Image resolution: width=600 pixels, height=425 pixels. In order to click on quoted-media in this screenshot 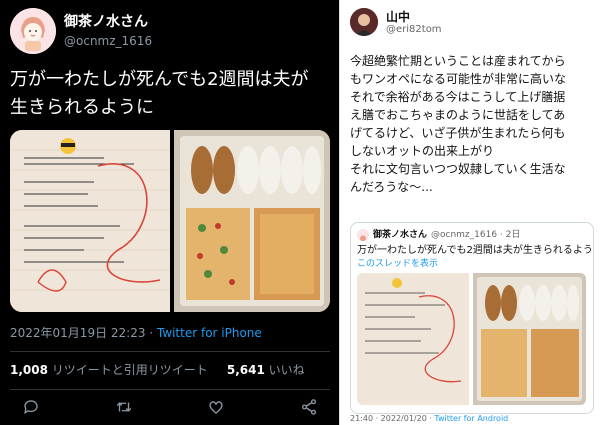, I will do `click(471, 339)`.